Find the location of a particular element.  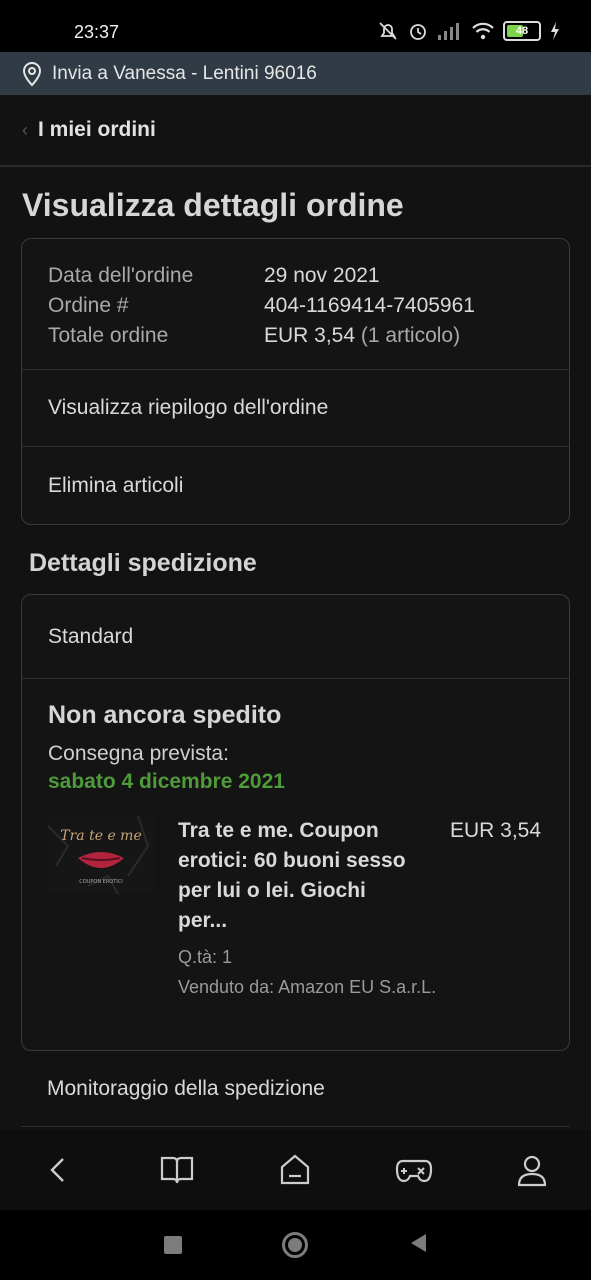

track-shipment-link: Monitoraggio della spedizione is located at coordinates (295, 1089).